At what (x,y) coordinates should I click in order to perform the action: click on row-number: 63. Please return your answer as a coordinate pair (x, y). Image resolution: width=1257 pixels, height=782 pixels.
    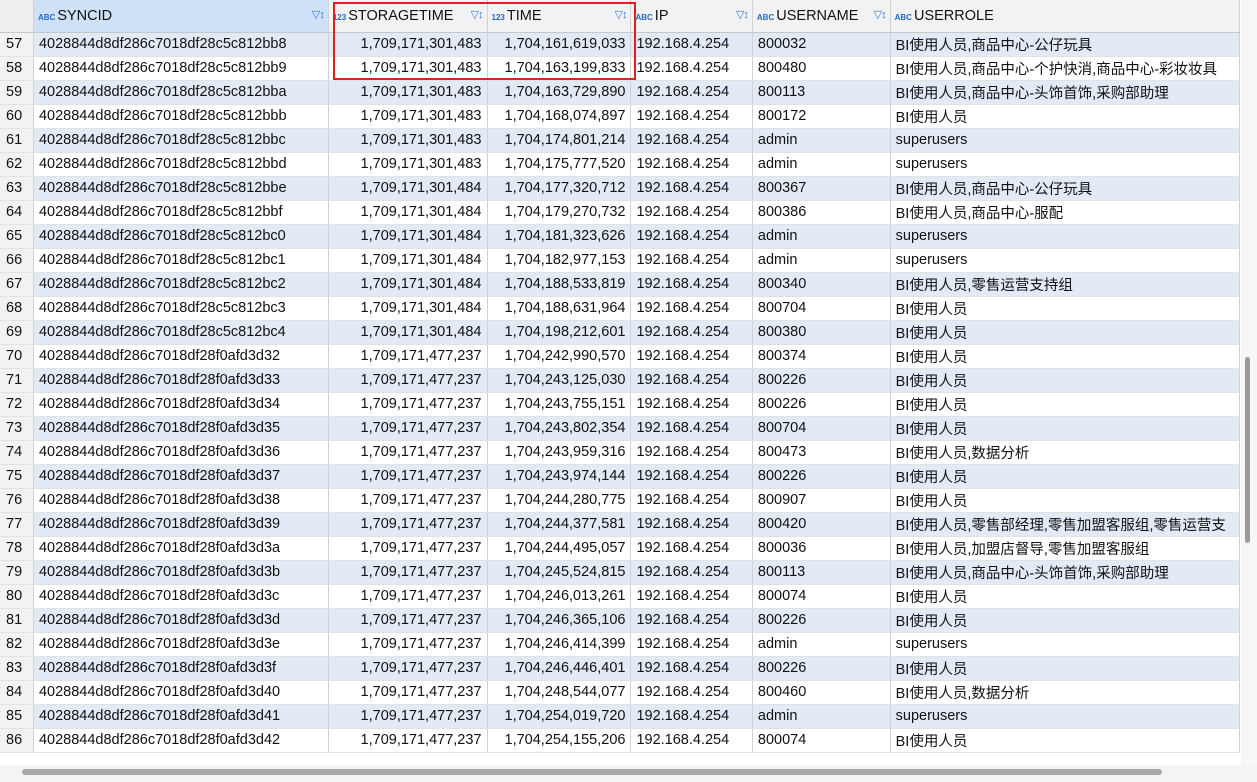
    Looking at the image, I should click on (17, 188).